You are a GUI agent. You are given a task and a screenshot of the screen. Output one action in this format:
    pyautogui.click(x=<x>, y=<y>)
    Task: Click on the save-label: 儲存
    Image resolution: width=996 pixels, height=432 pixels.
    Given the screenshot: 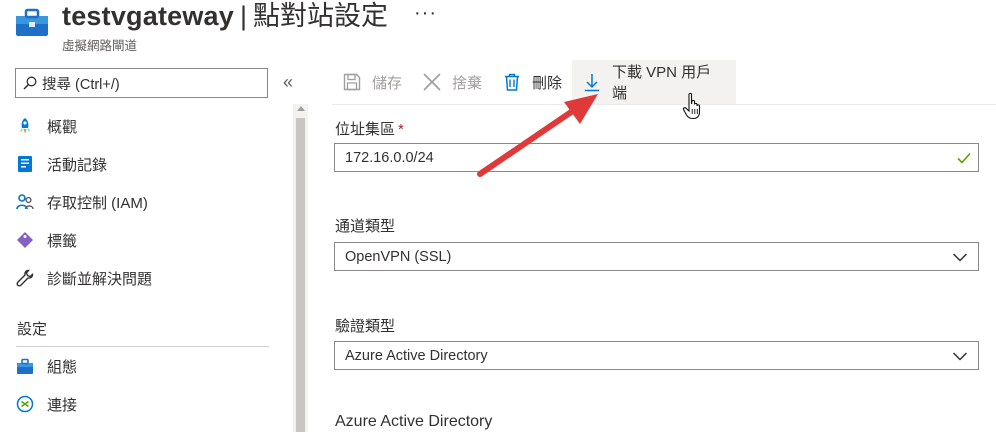 What is the action you would take?
    pyautogui.click(x=387, y=83)
    